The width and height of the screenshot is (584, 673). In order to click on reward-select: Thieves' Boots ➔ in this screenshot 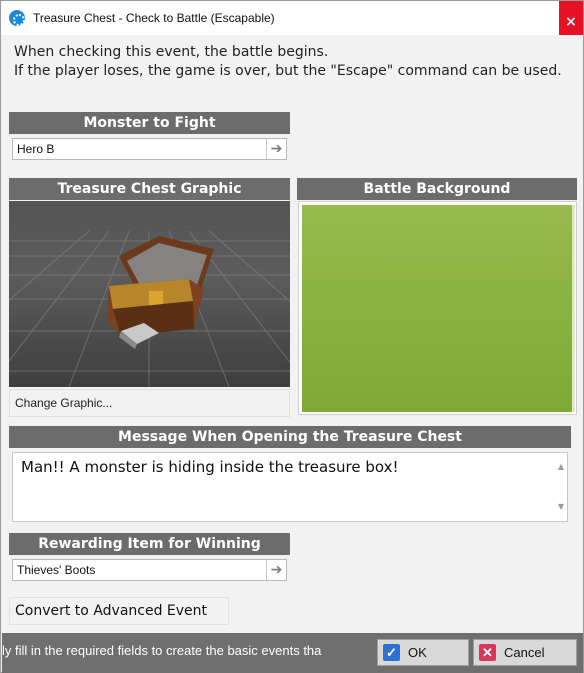, I will do `click(149, 570)`.